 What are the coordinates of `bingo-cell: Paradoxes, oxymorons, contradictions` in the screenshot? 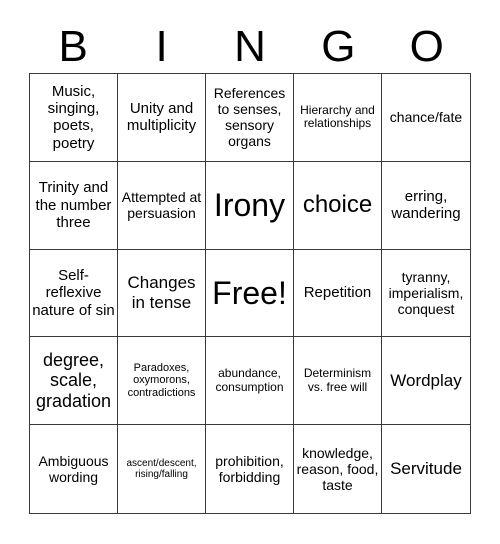 It's located at (162, 381).